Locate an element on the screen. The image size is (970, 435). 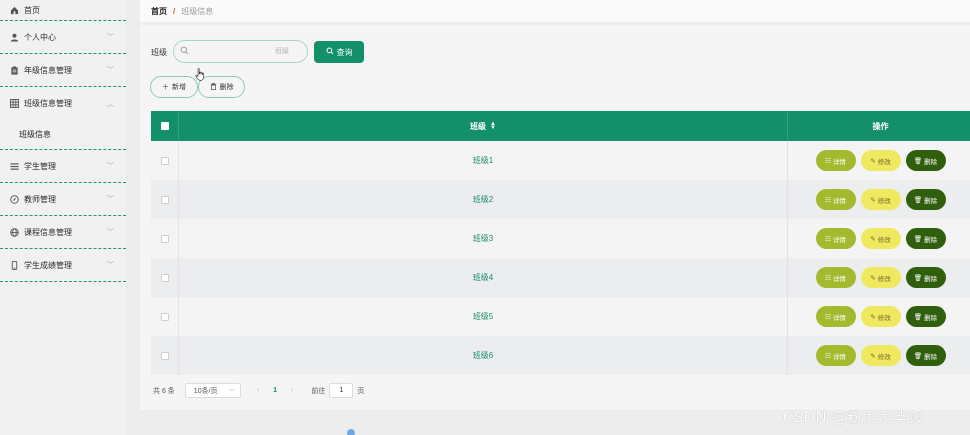
batch-delete-button: 删除 is located at coordinates (221, 87).